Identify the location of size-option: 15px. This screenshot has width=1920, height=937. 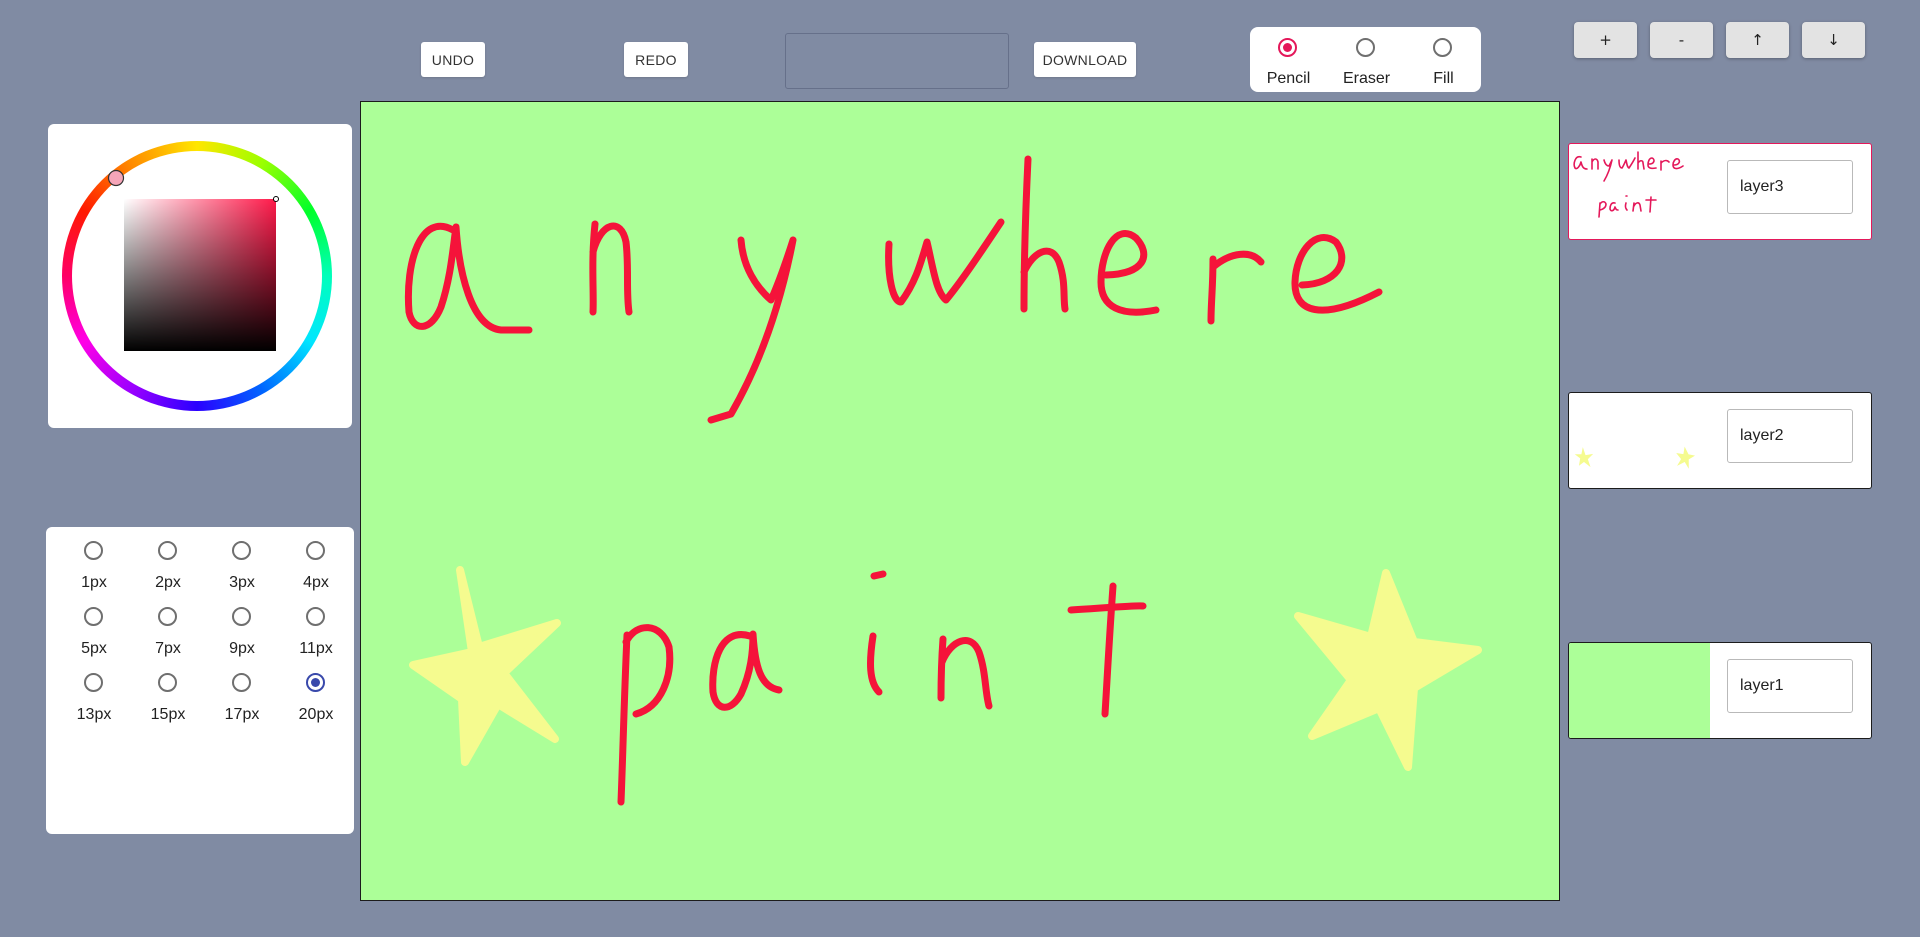
(168, 706).